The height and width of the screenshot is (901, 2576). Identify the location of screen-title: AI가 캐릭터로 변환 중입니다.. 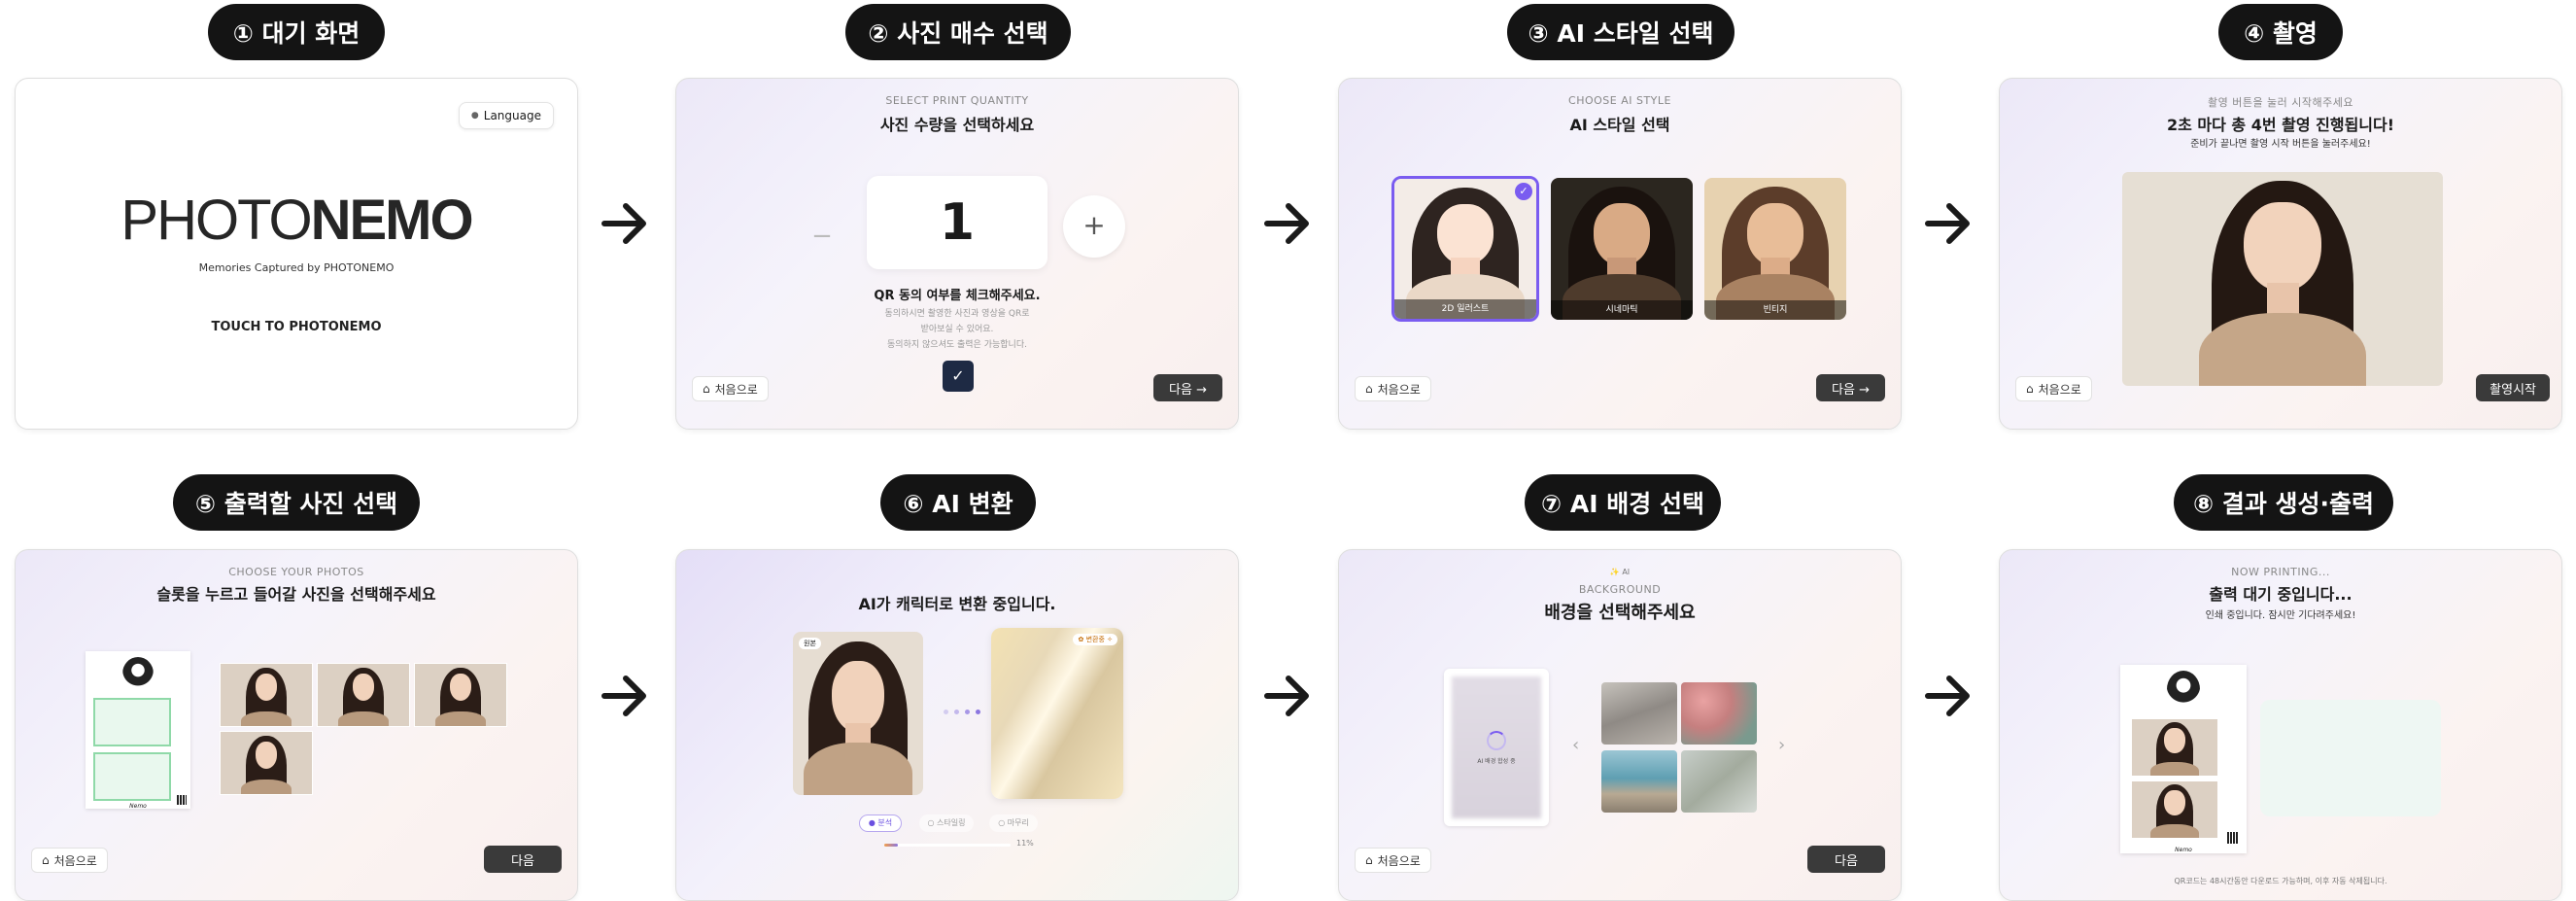
(957, 604).